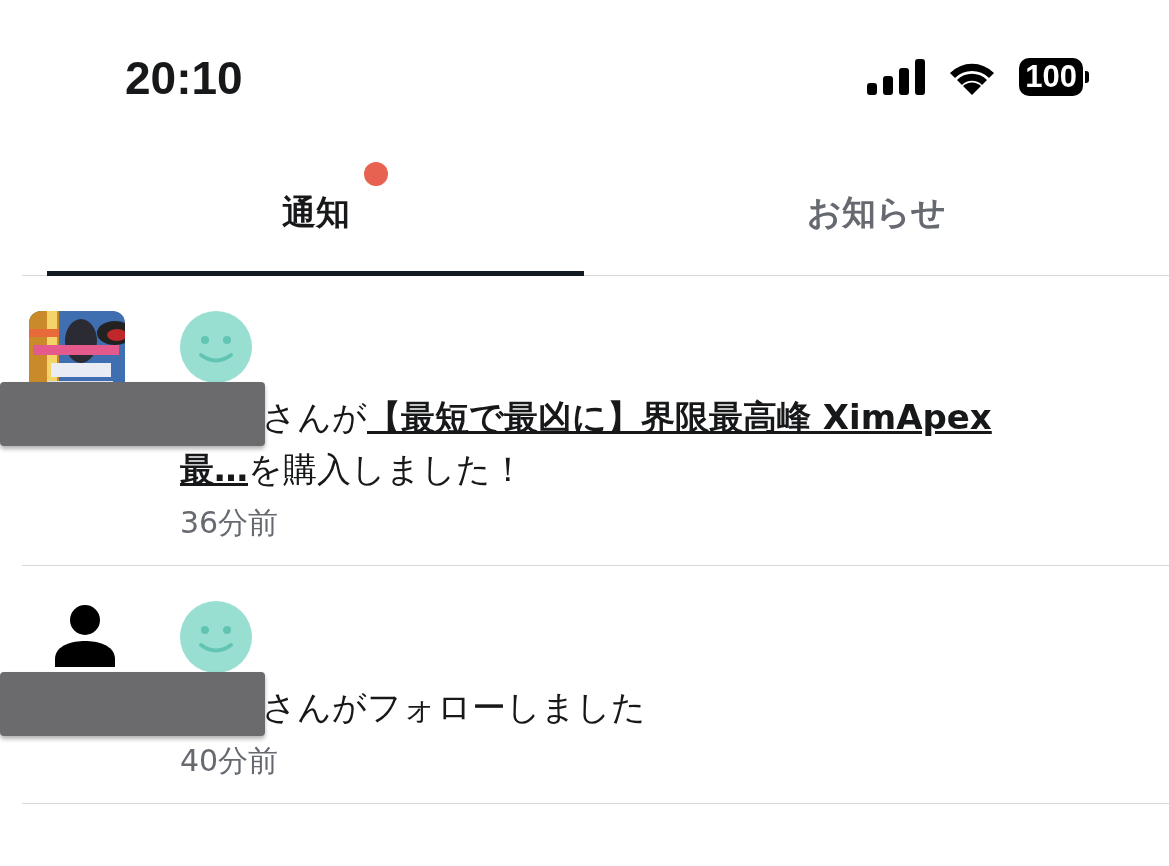 Image resolution: width=1169 pixels, height=866 pixels. Describe the element at coordinates (184, 78) in the screenshot. I see `status-time: 20:10` at that location.